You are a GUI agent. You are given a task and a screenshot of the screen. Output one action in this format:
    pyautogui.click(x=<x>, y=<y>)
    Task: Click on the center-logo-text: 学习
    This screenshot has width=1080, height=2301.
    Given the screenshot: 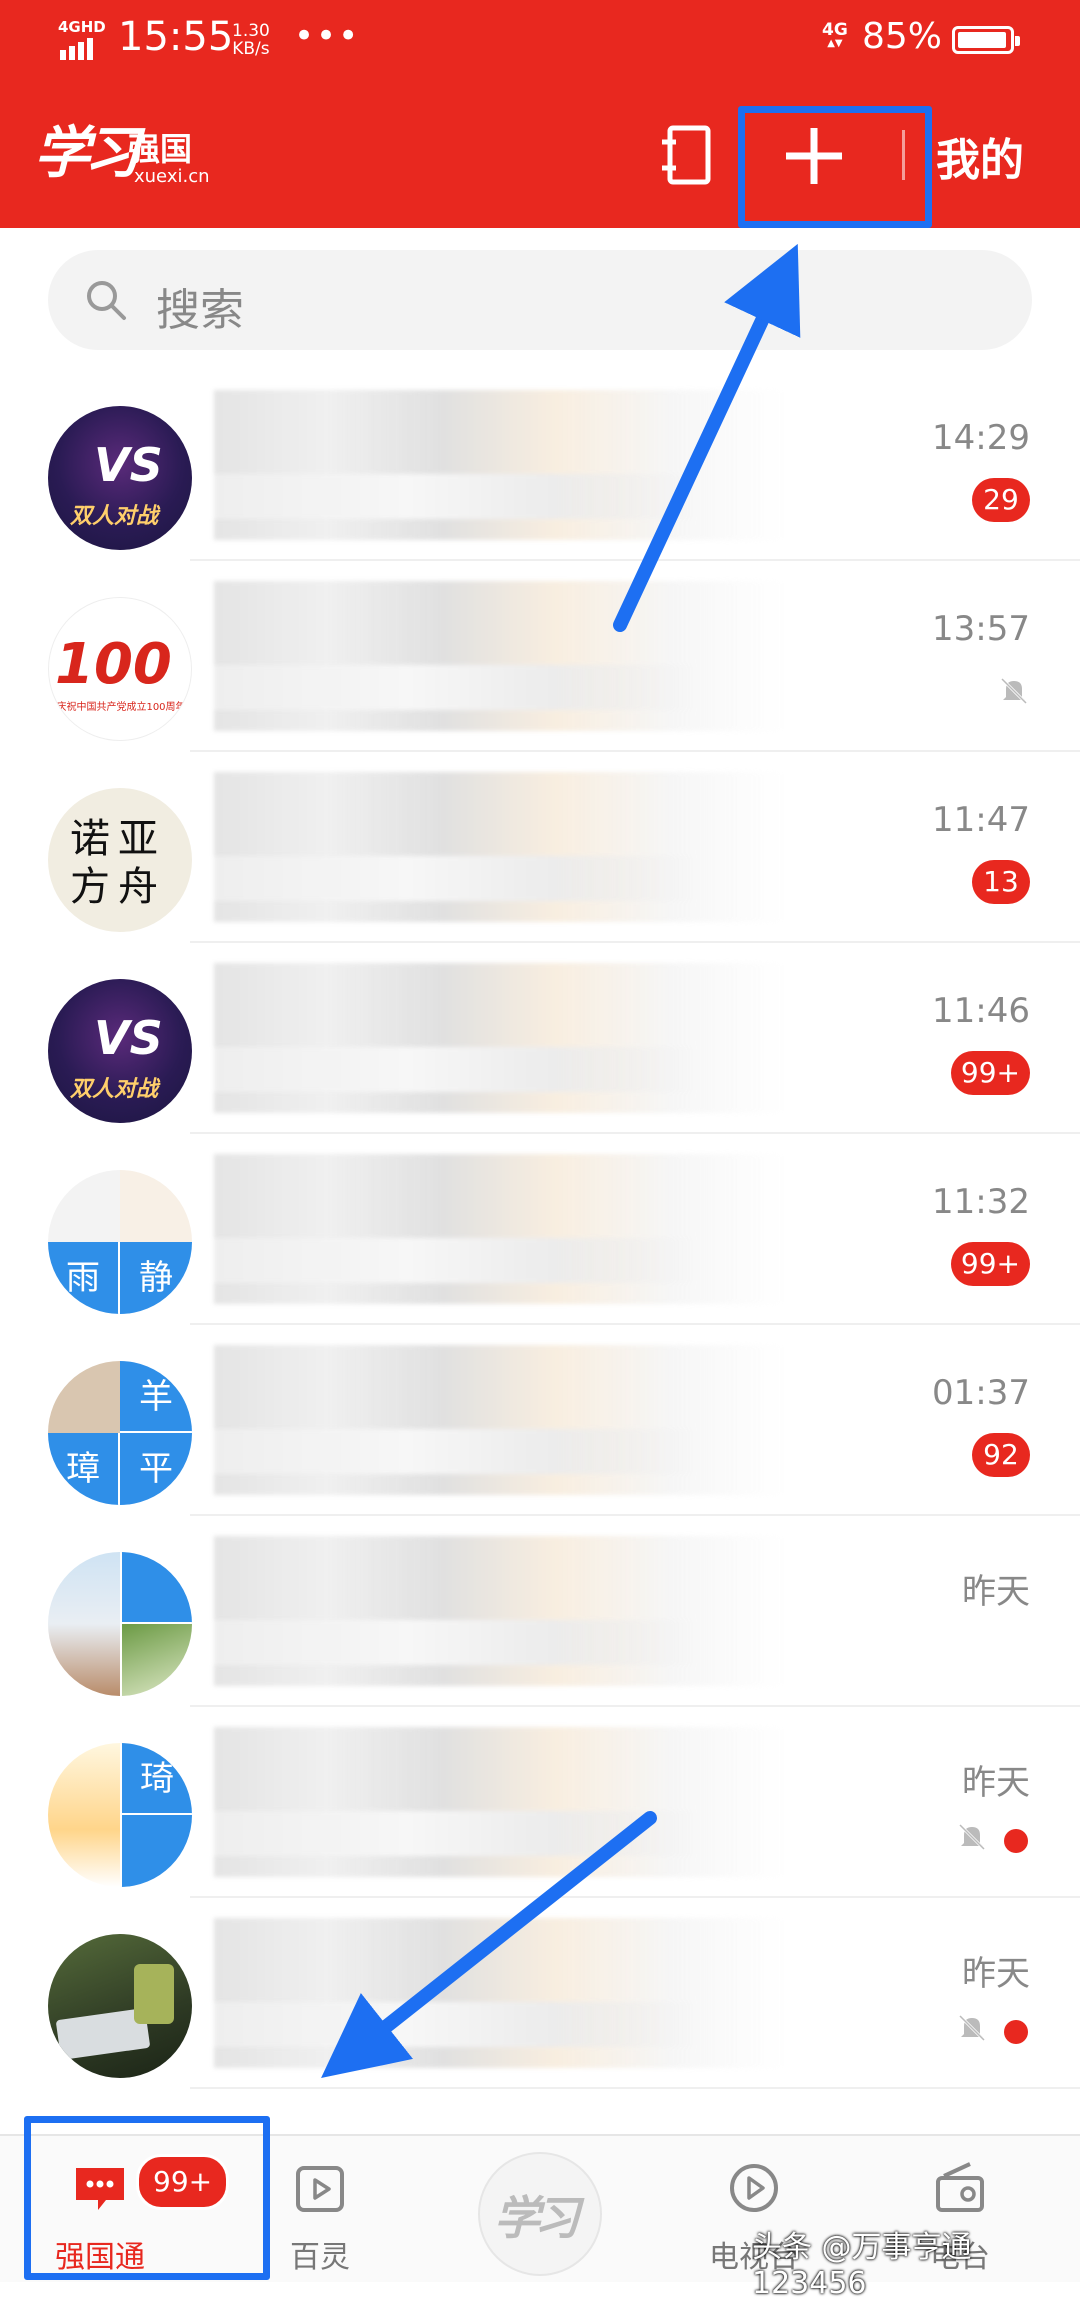 What is the action you would take?
    pyautogui.click(x=537, y=2218)
    